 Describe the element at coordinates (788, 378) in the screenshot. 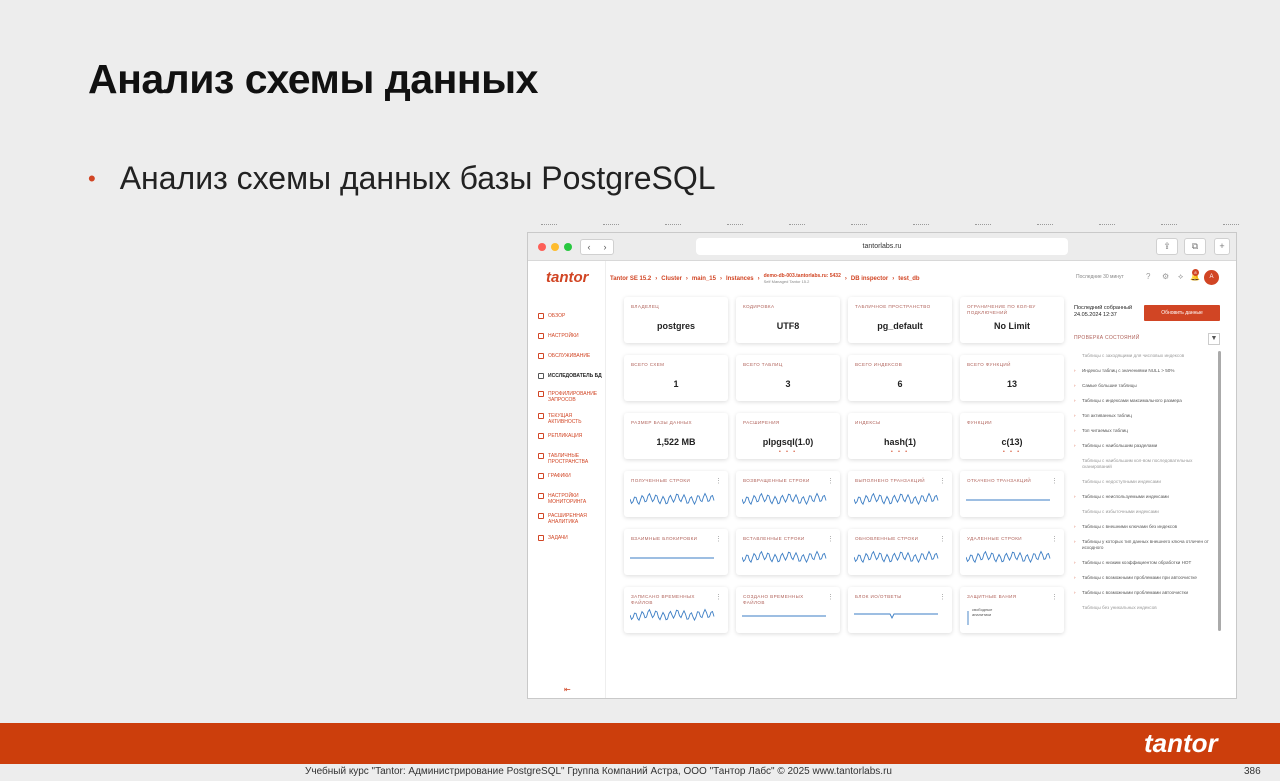

I see `metric-card: ВСЕГО ТАБЛИЦ 3` at that location.